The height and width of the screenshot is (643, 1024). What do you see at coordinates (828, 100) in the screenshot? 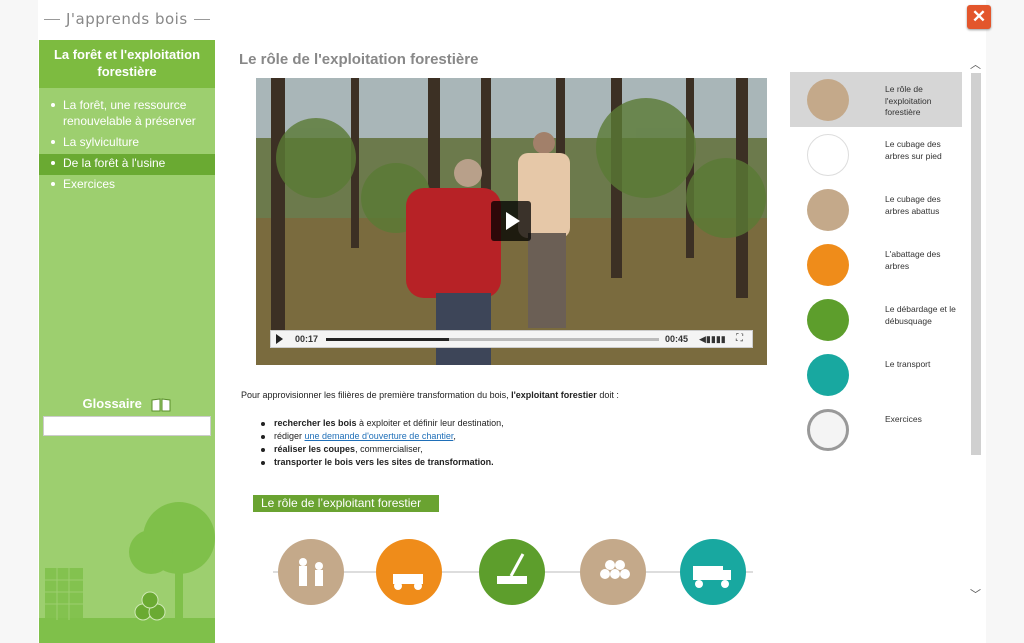
I see `forest-workers-icon` at bounding box center [828, 100].